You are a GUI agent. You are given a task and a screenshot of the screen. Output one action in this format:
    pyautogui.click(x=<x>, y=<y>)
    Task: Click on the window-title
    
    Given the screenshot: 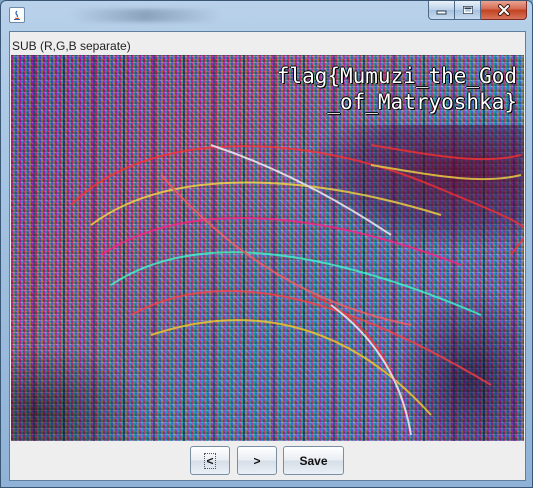 What is the action you would take?
    pyautogui.click(x=146, y=15)
    